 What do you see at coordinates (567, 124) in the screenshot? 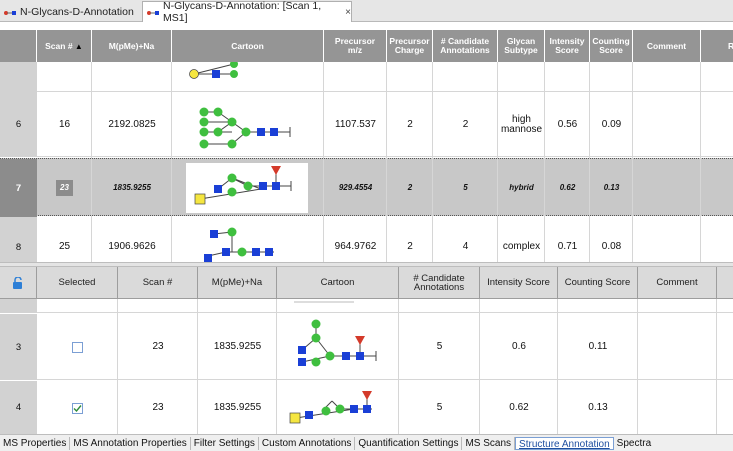
I see `cell-intensity: 0.56` at bounding box center [567, 124].